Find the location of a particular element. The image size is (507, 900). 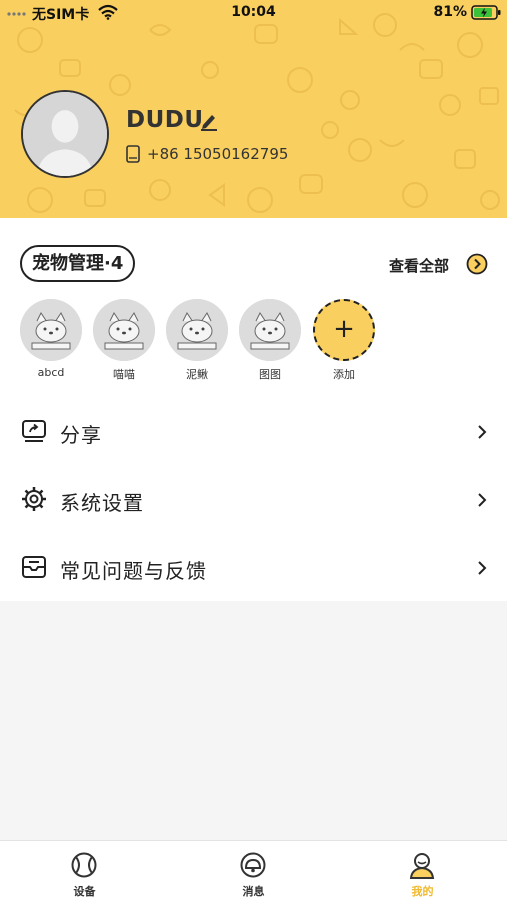

add-pet-button: + is located at coordinates (344, 330).